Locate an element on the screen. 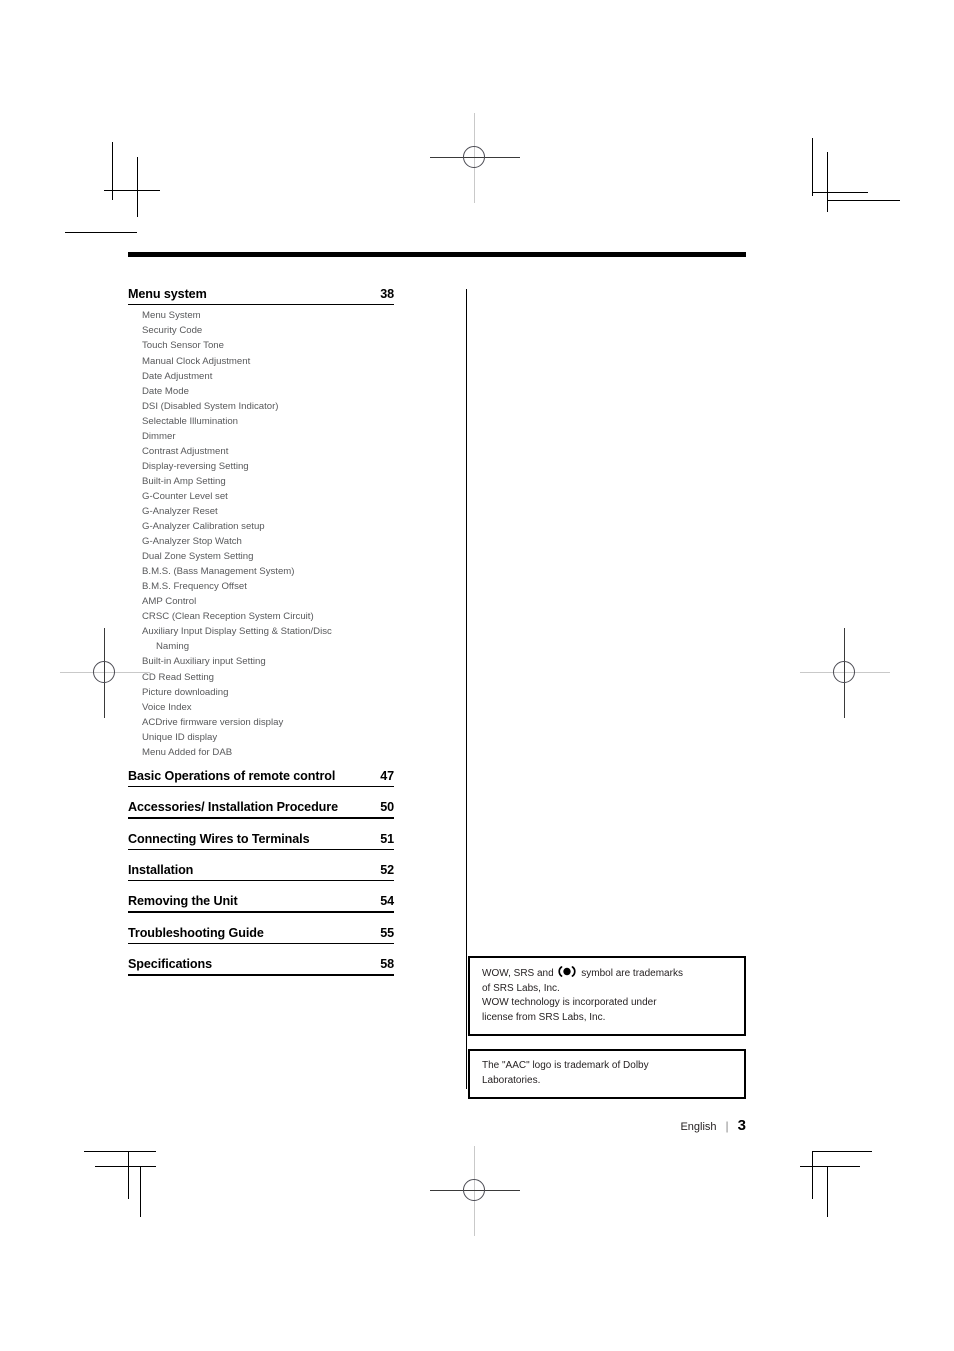 Image resolution: width=954 pixels, height=1351 pixels. toc-entry-page: 51 is located at coordinates (387, 838).